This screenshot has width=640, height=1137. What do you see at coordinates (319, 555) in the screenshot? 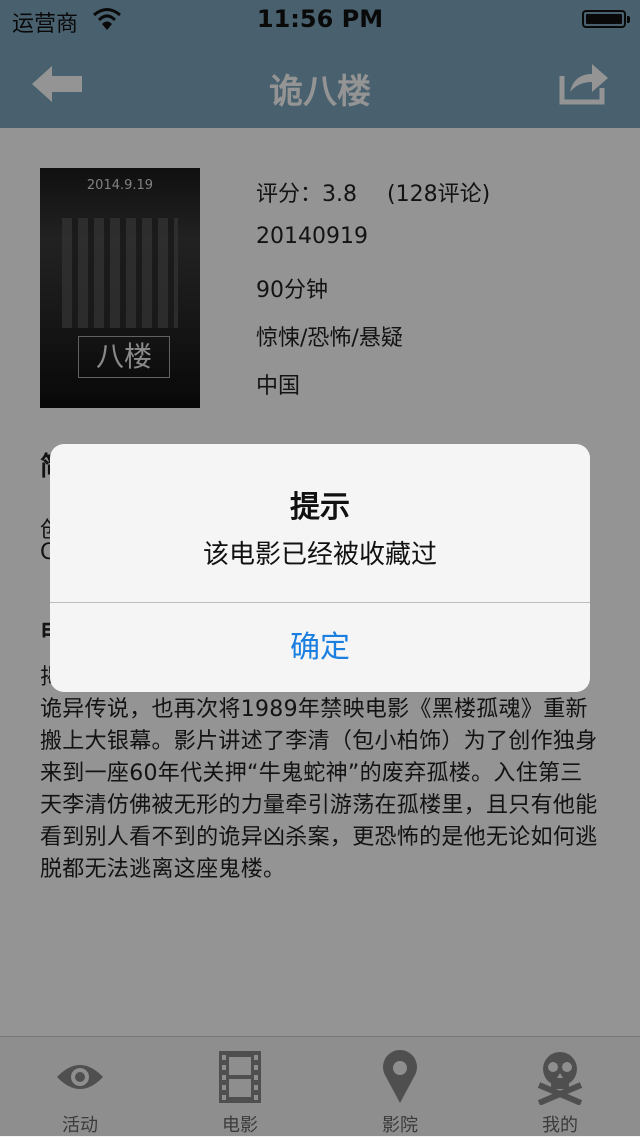
I see `alert-message: 该电影已经被收藏过` at bounding box center [319, 555].